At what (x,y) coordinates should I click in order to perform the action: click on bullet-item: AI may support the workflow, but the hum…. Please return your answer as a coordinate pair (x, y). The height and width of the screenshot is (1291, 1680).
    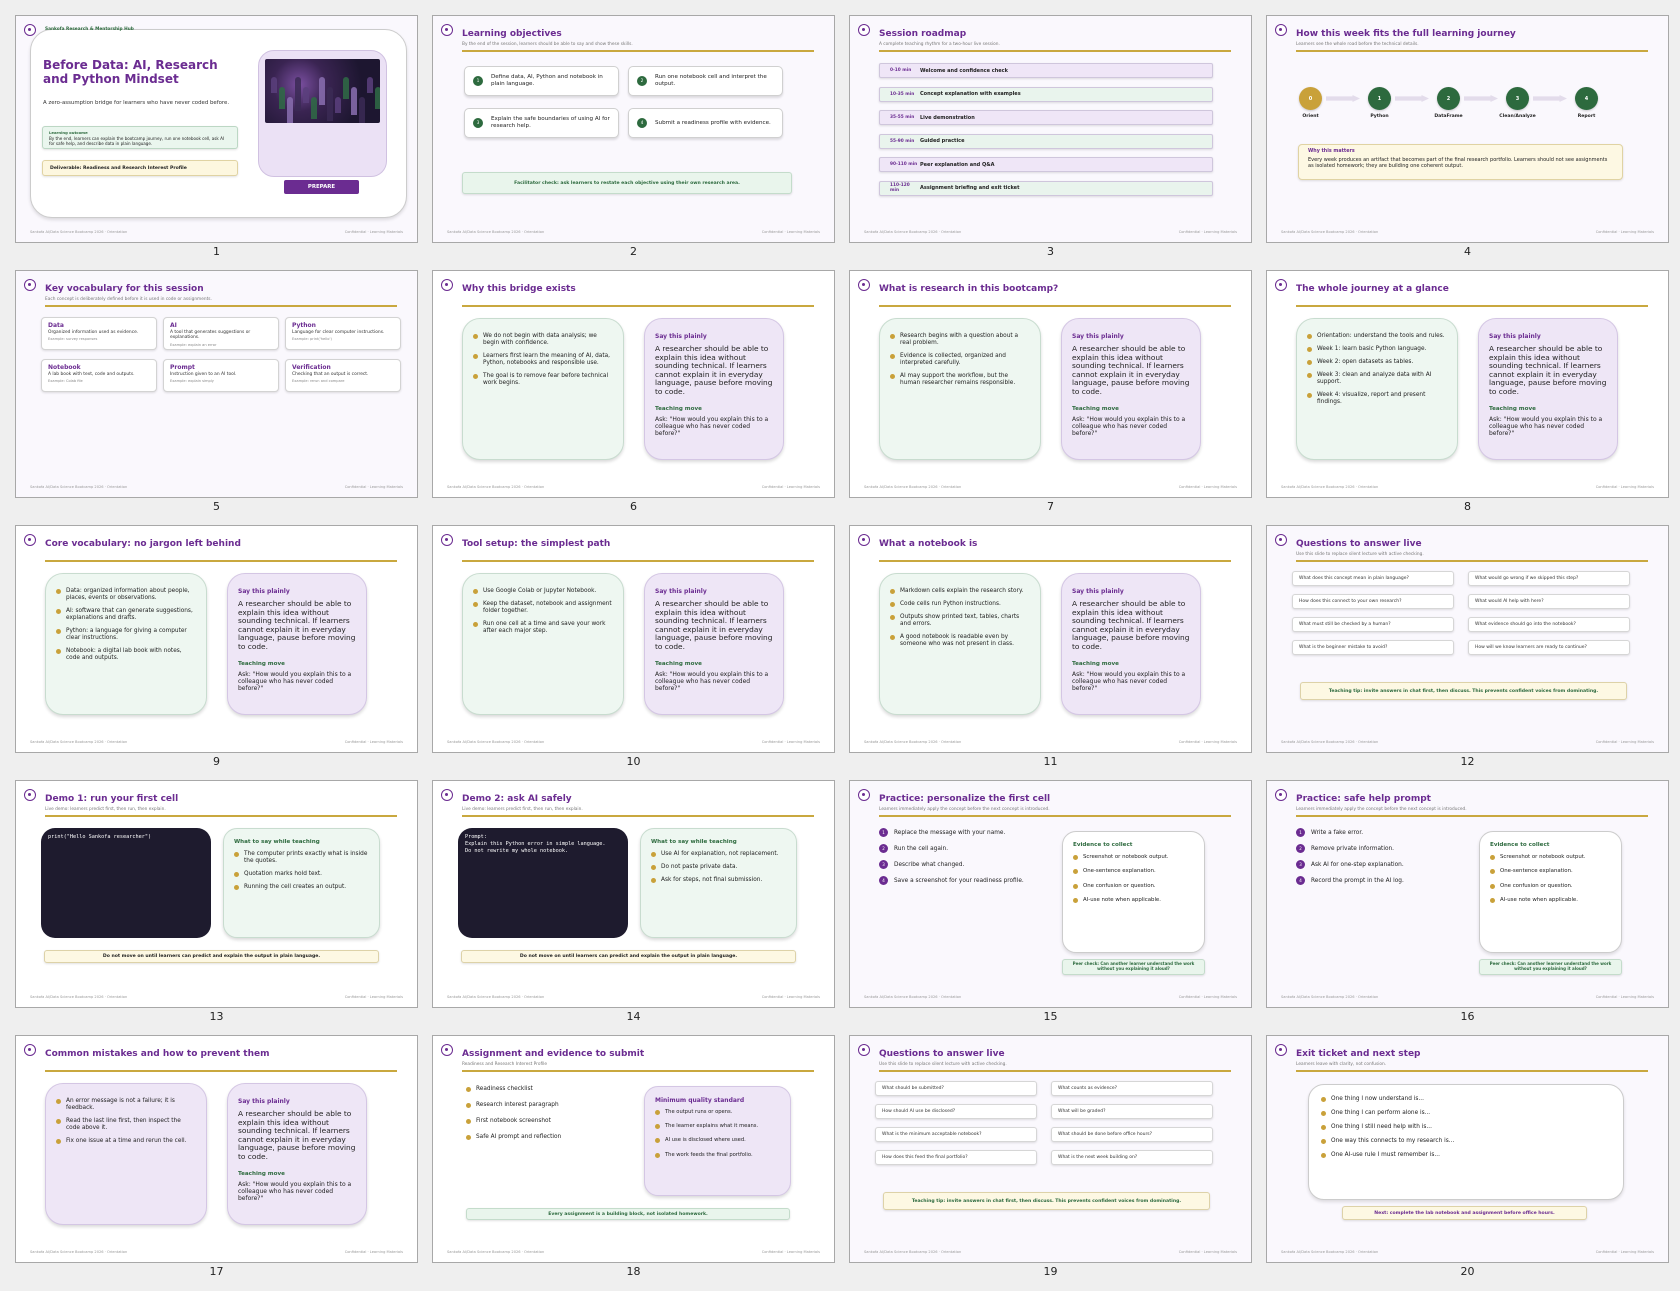
    Looking at the image, I should click on (960, 380).